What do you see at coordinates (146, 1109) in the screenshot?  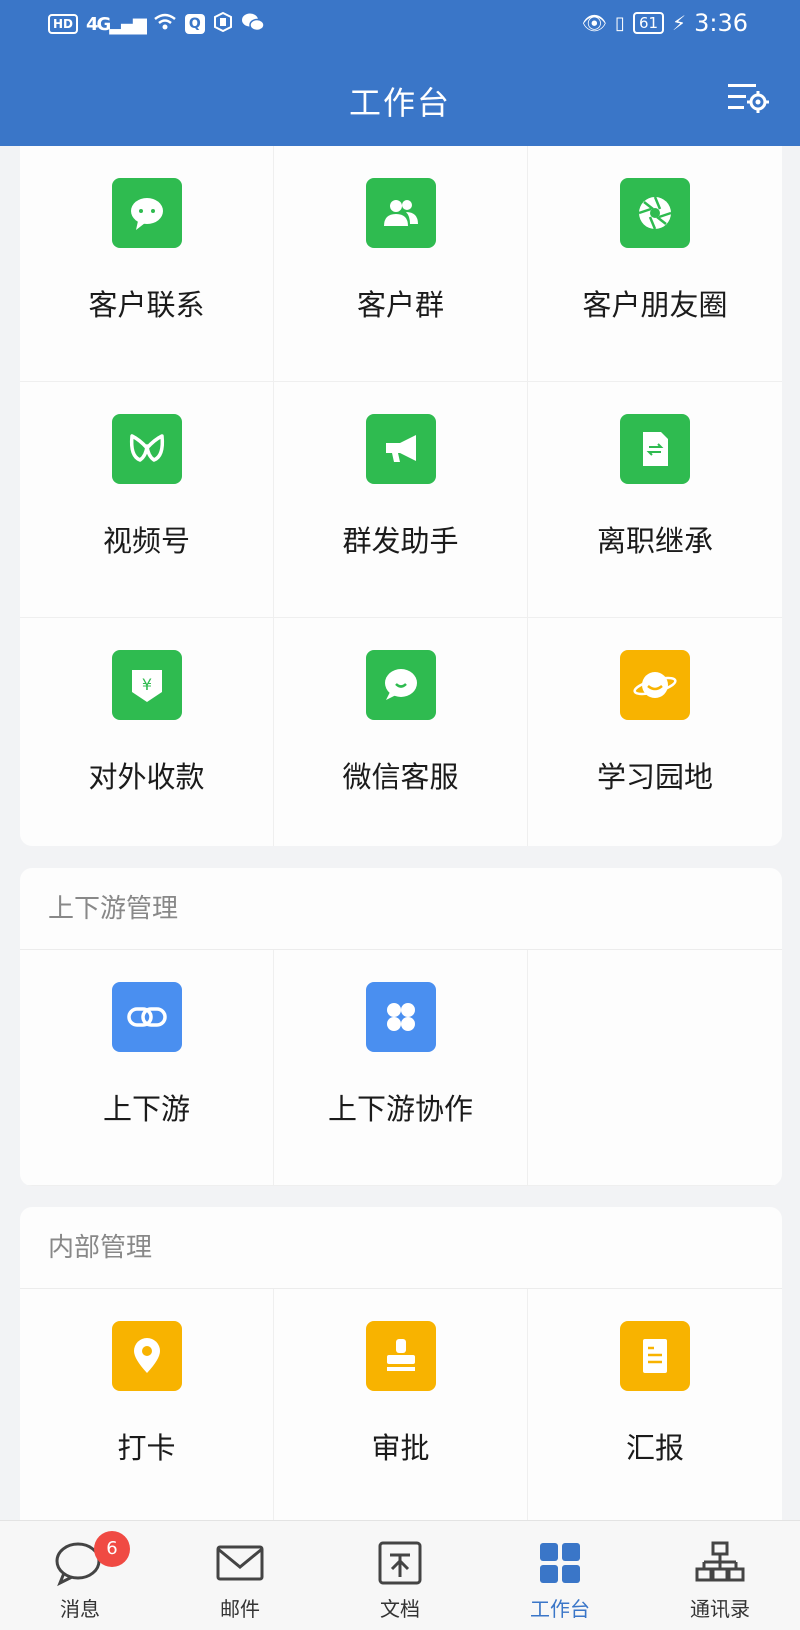 I see `app-label: 上下游` at bounding box center [146, 1109].